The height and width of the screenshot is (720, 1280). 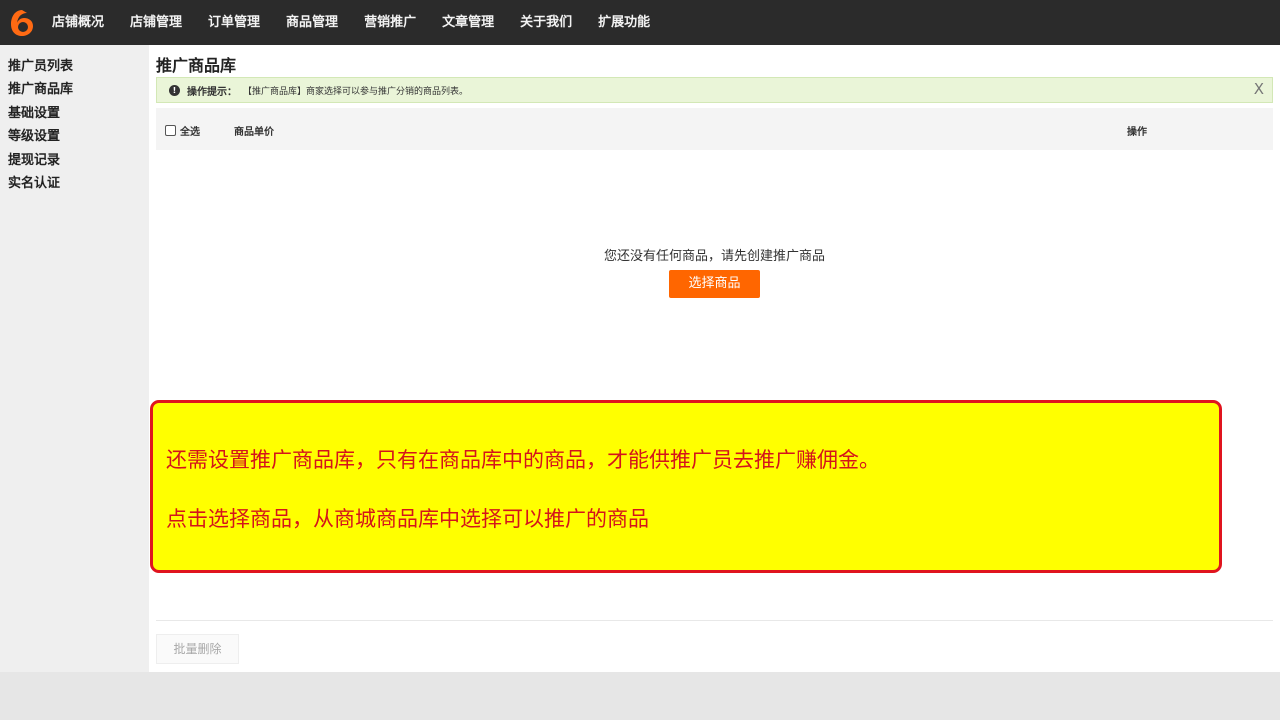 What do you see at coordinates (79, 22) in the screenshot?
I see `nav-item-store-overview: 店铺概况` at bounding box center [79, 22].